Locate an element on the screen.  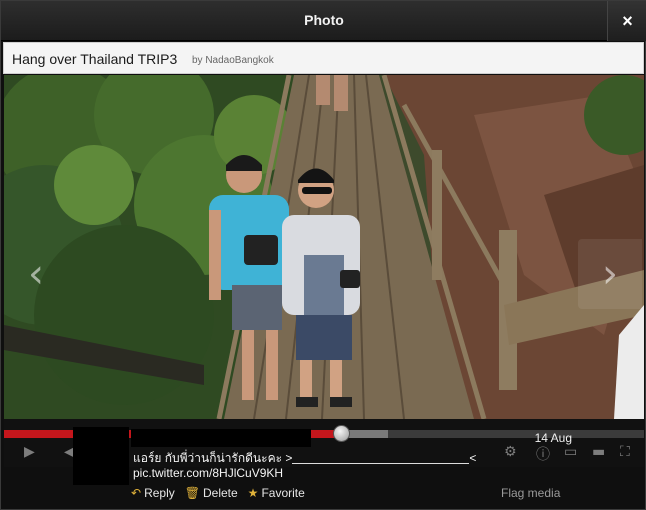
close-icon: × is located at coordinates (627, 21).